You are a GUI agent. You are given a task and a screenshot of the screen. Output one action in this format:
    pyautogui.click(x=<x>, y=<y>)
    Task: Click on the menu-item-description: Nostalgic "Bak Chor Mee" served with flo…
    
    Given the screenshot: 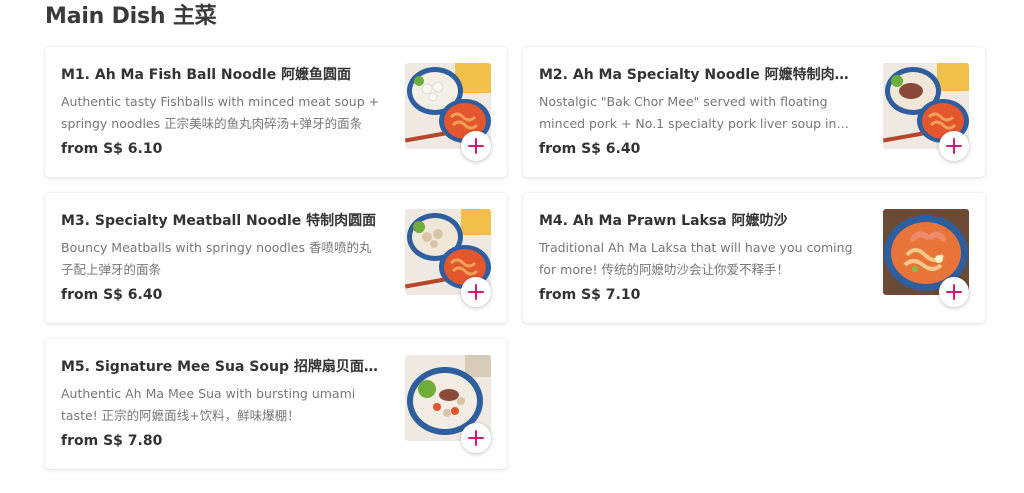 What is the action you would take?
    pyautogui.click(x=688, y=112)
    